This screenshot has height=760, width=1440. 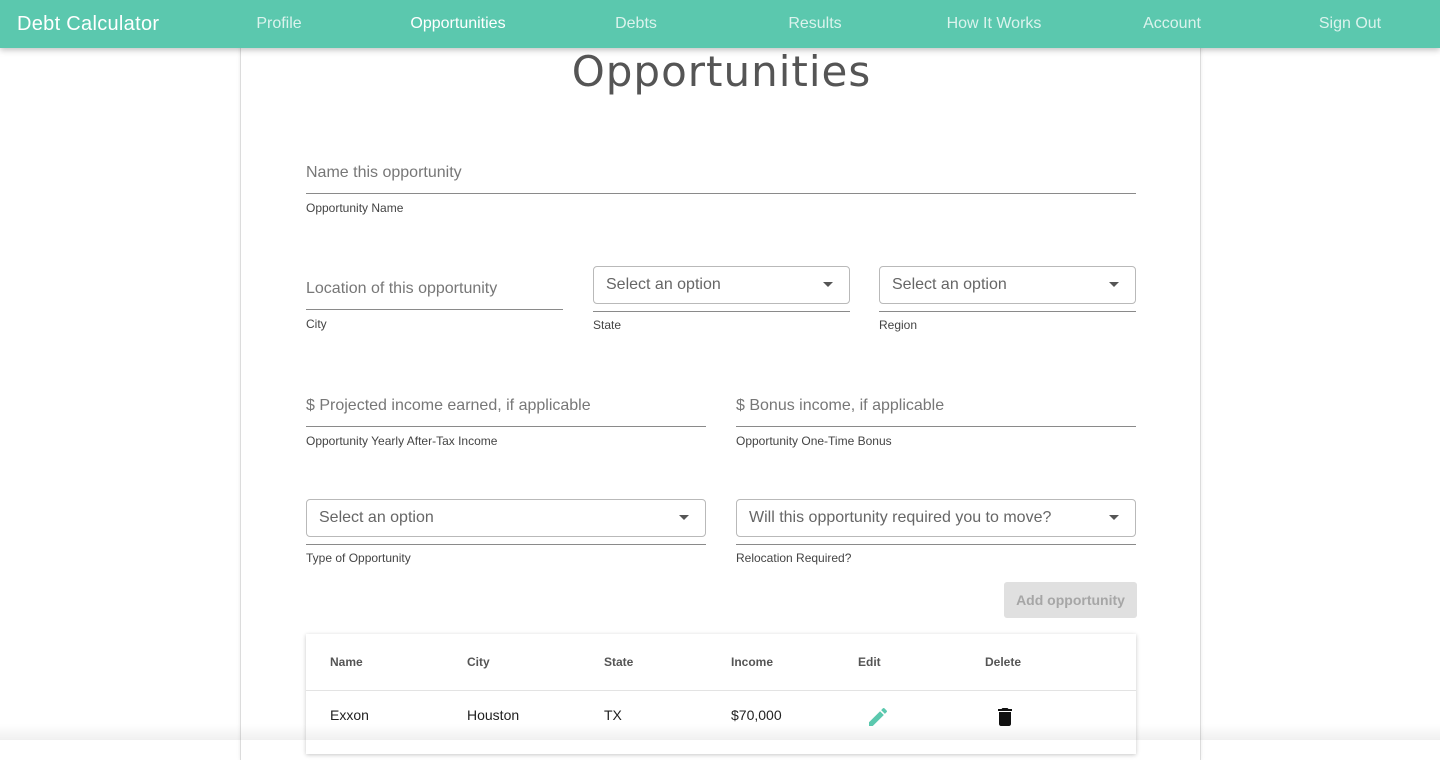 What do you see at coordinates (355, 208) in the screenshot?
I see `opportunity-name-helper: Opportunity Name` at bounding box center [355, 208].